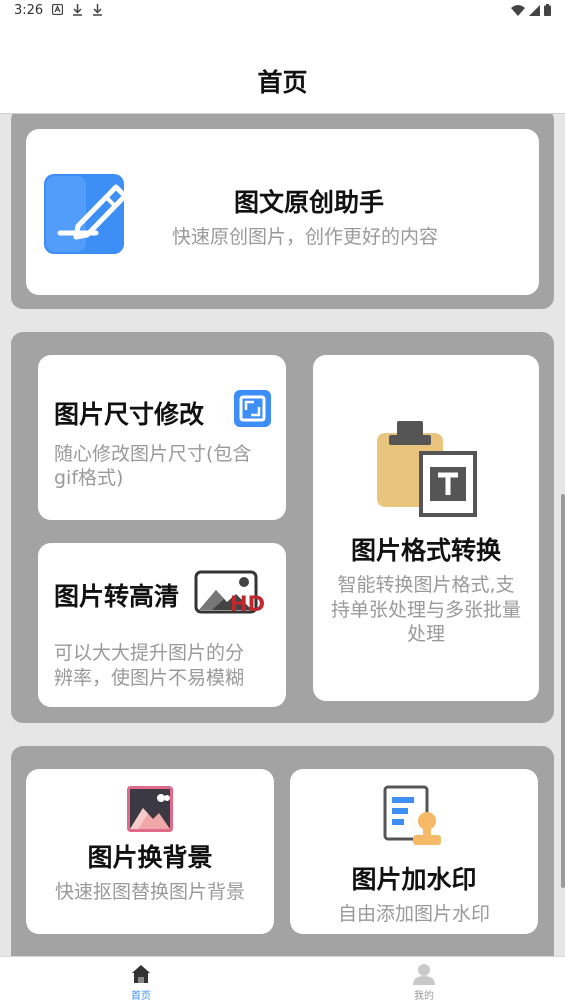 The width and height of the screenshot is (565, 1005). What do you see at coordinates (29, 10) in the screenshot?
I see `status-time: 3:26` at bounding box center [29, 10].